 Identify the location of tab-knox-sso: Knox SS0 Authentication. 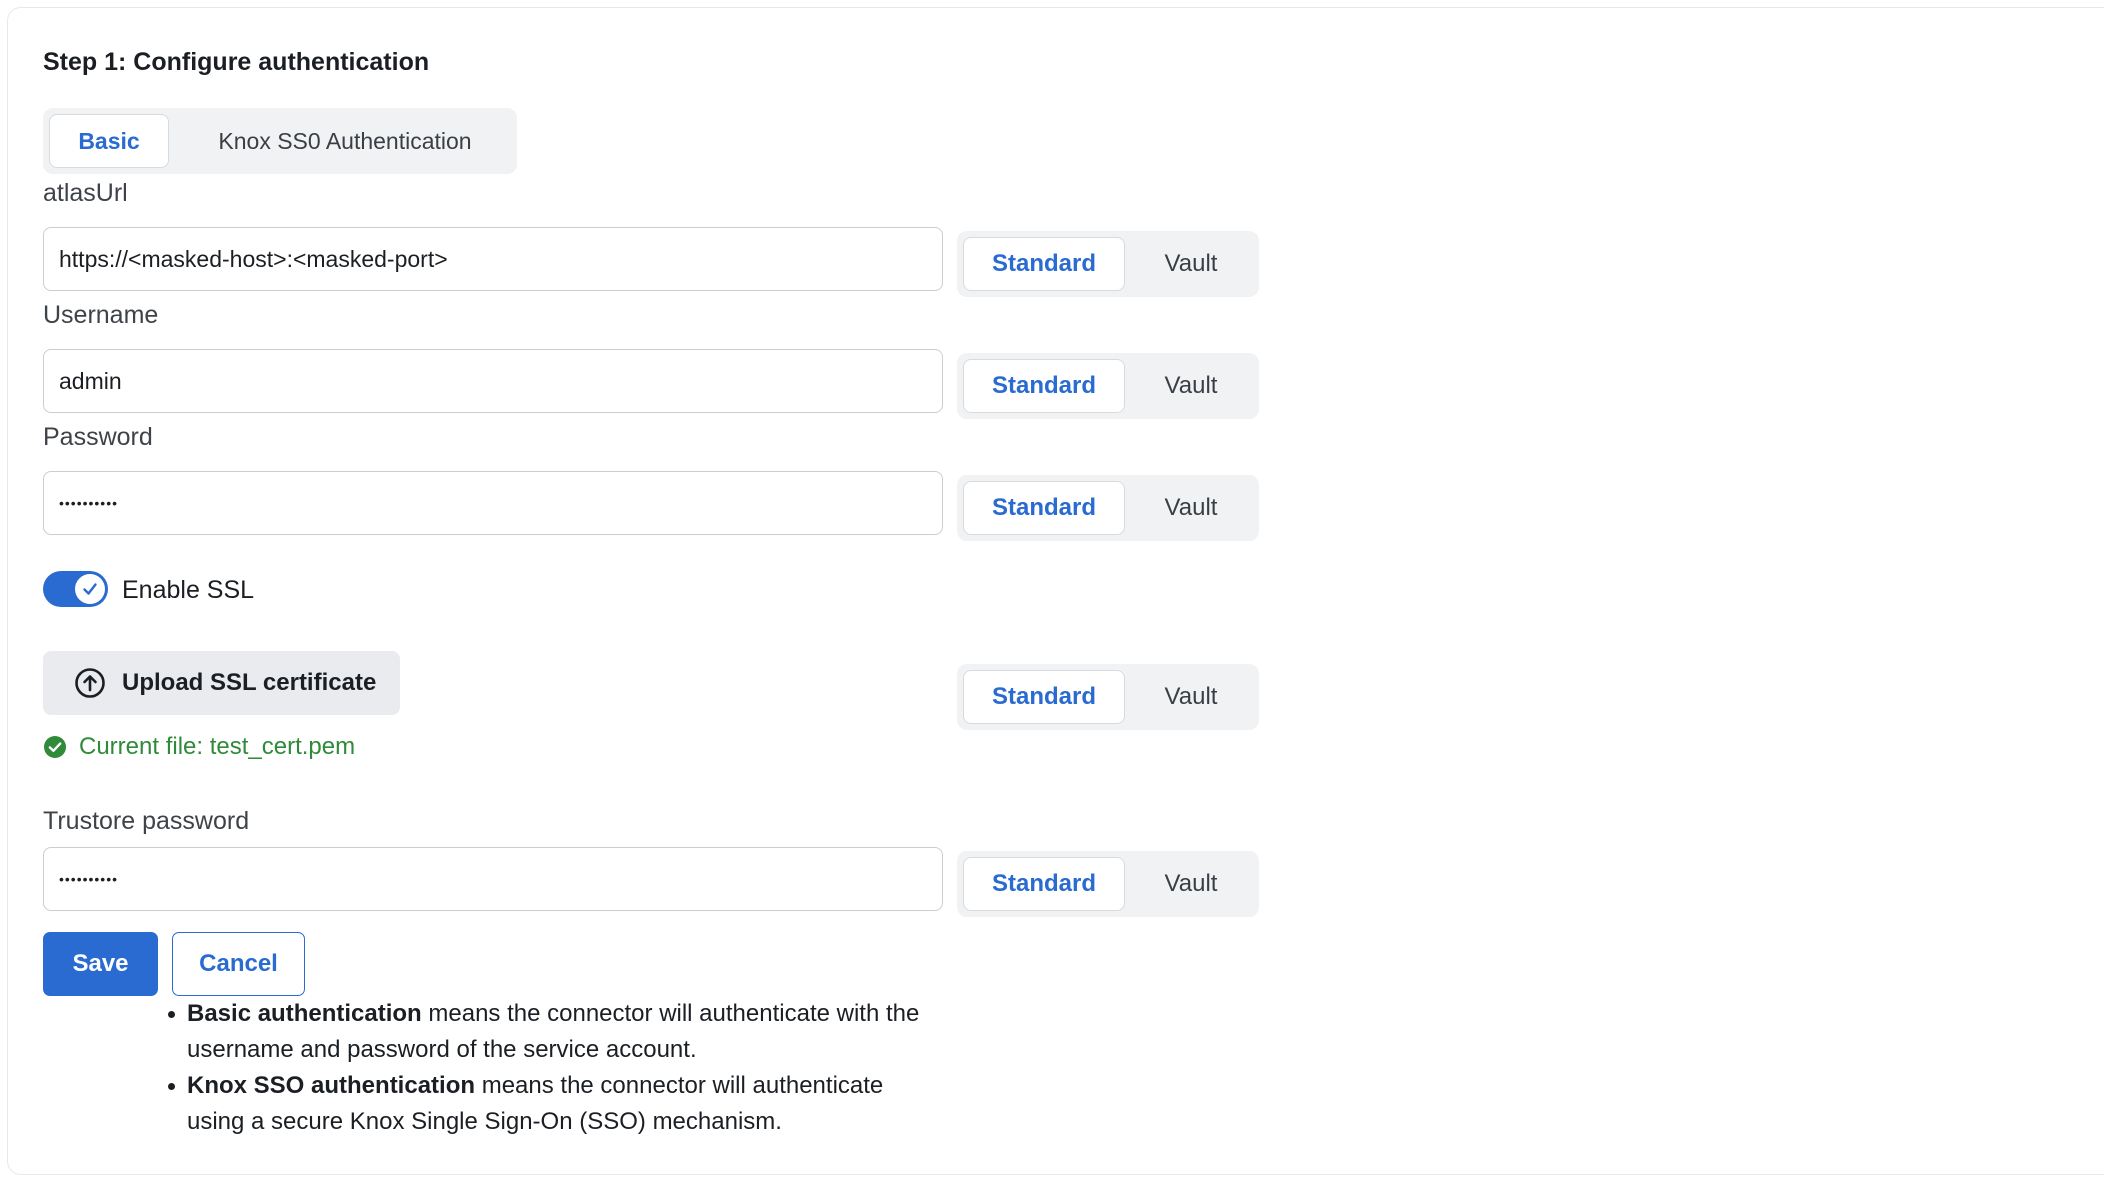
(345, 141).